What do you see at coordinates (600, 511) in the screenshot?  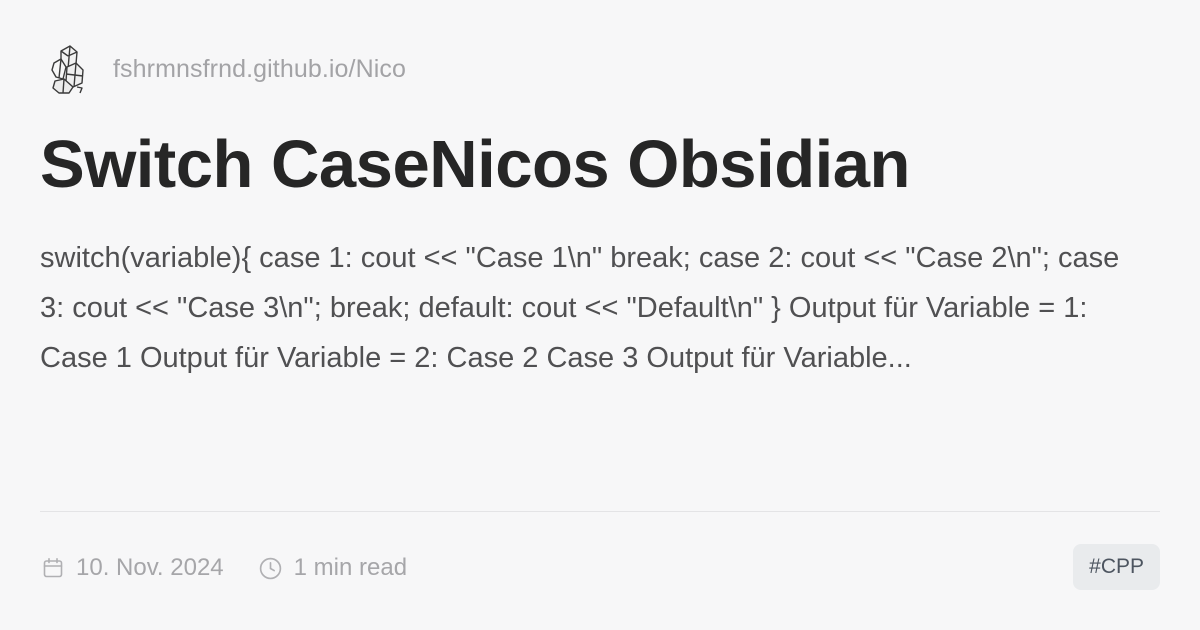 I see `divider` at bounding box center [600, 511].